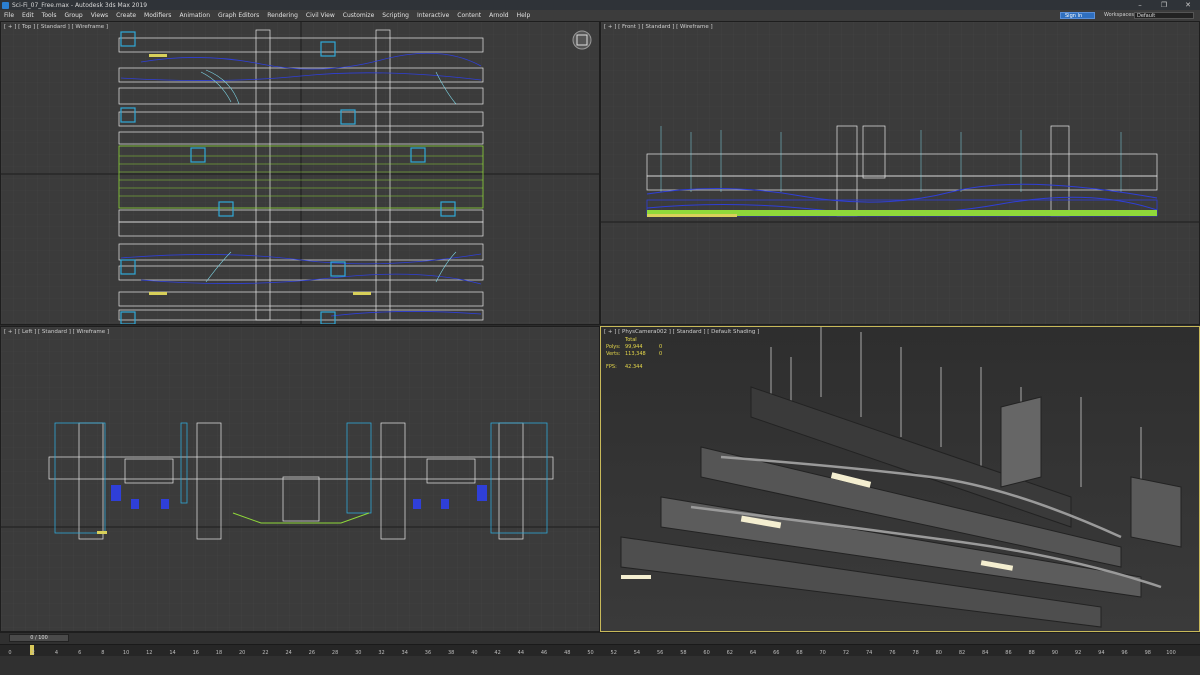 The image size is (1200, 675). I want to click on menu-help: Help, so click(524, 15).